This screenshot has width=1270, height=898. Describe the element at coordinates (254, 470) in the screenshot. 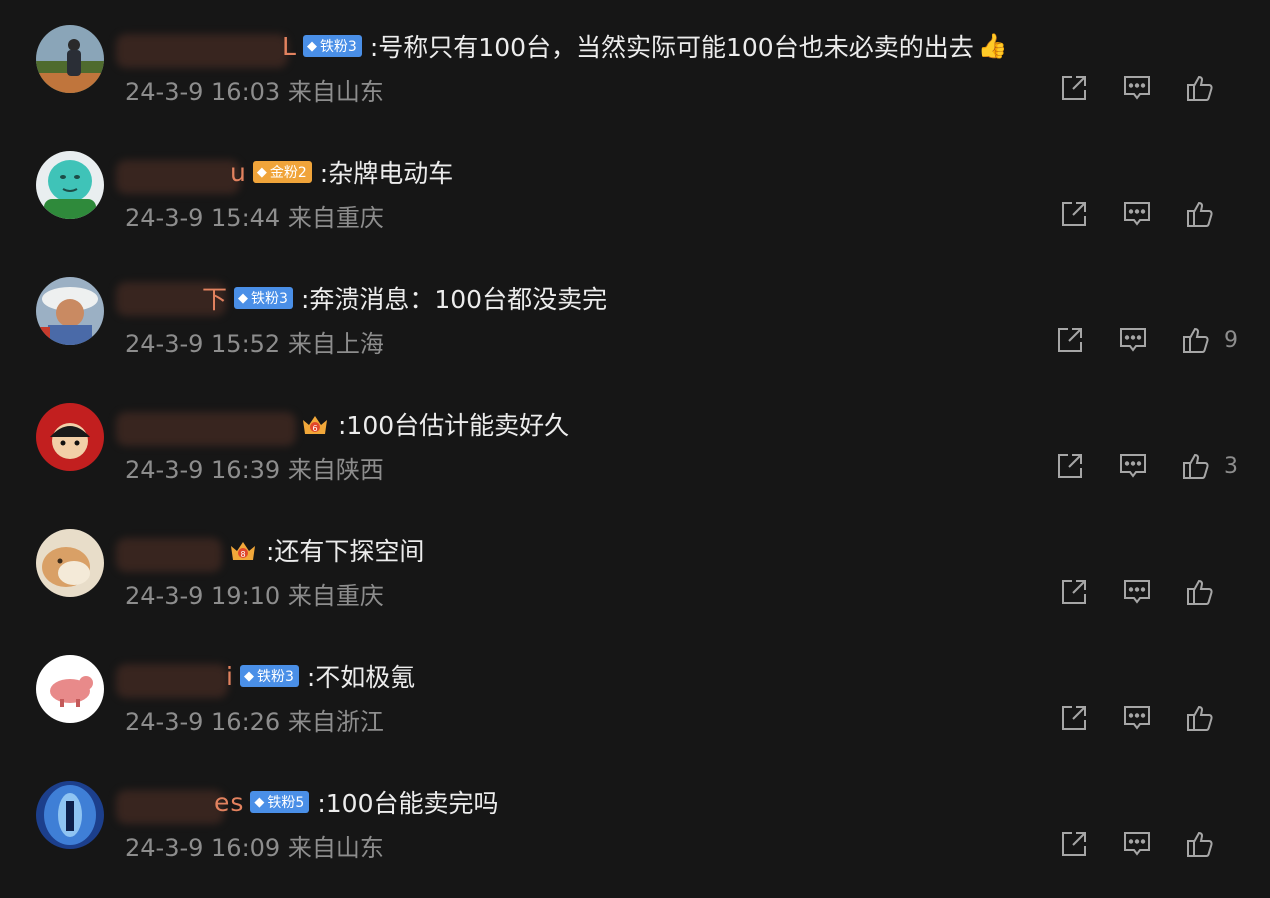

I see `comment-meta: 24-3-9 16:39 来自陕西` at that location.